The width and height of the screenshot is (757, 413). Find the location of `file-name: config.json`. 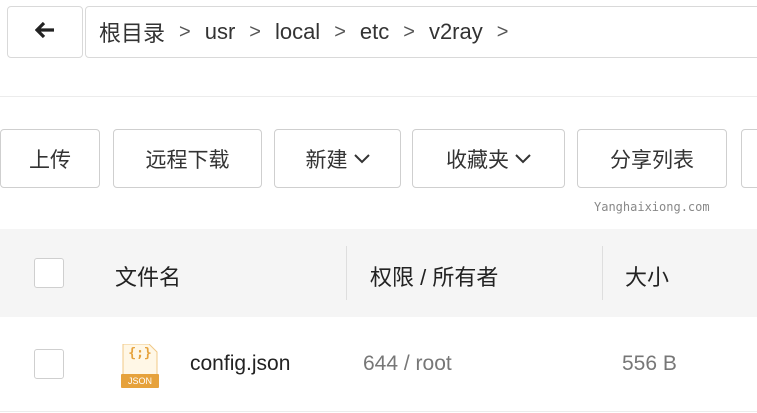

file-name: config.json is located at coordinates (240, 364).